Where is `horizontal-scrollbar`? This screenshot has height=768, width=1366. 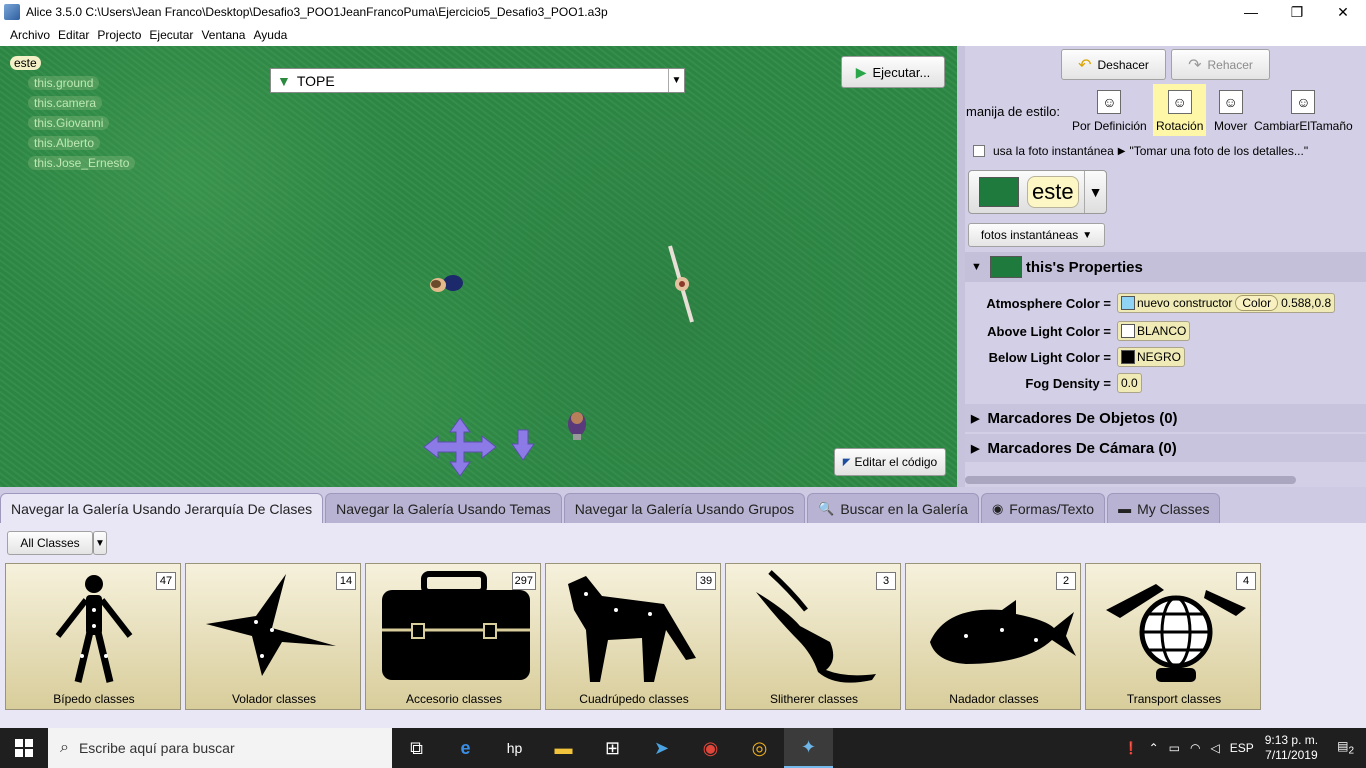 horizontal-scrollbar is located at coordinates (1130, 480).